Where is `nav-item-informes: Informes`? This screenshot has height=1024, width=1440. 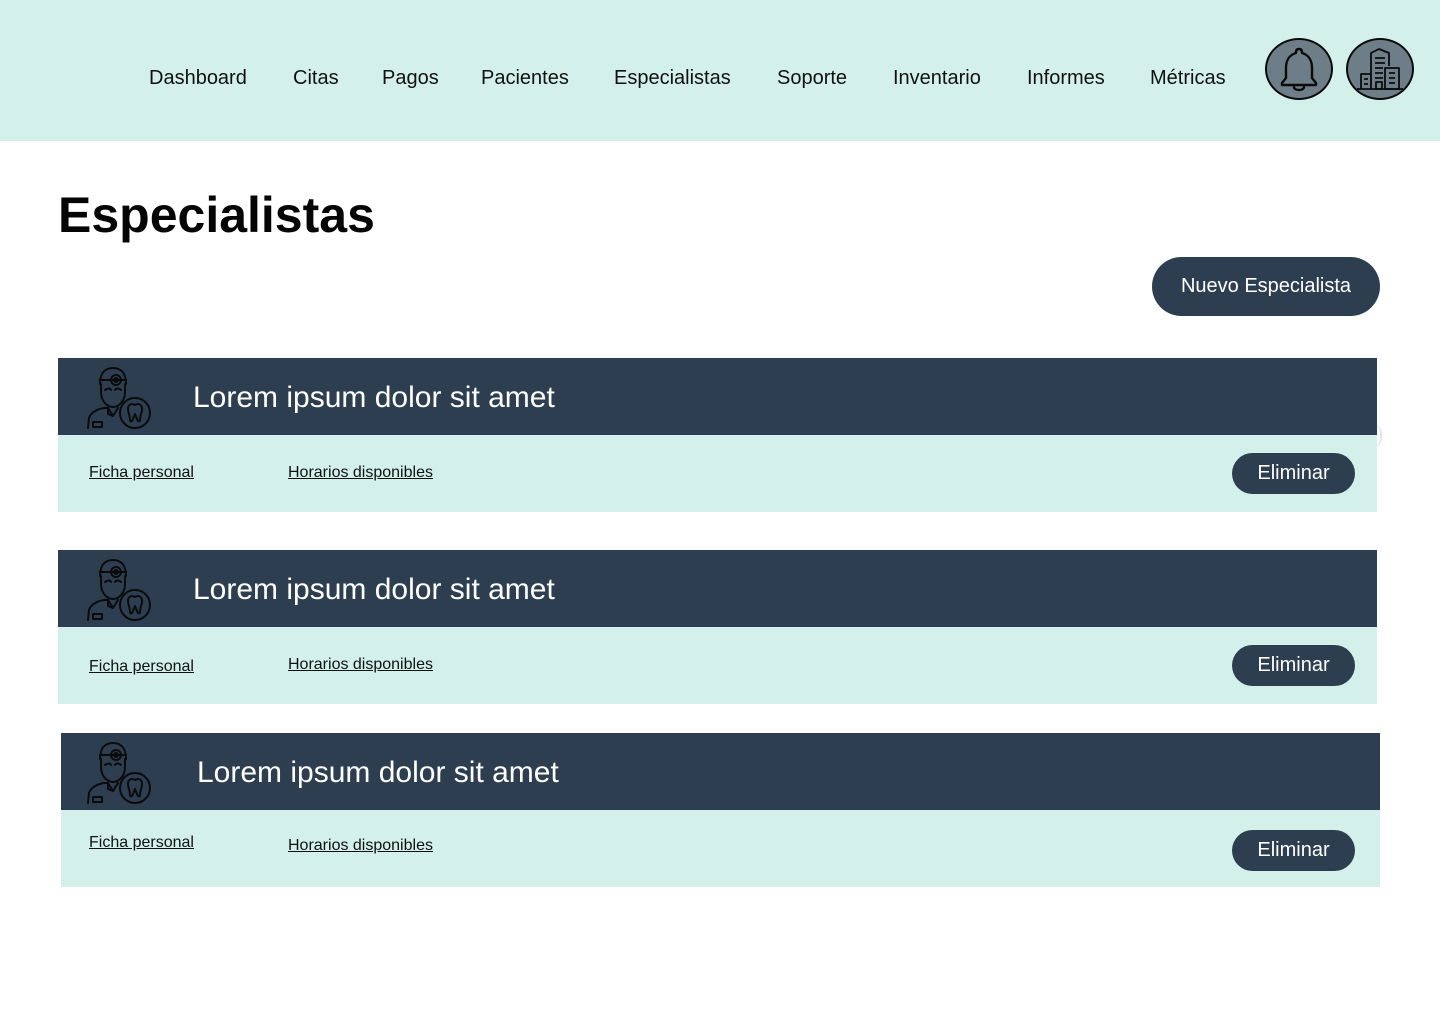
nav-item-informes: Informes is located at coordinates (1066, 78).